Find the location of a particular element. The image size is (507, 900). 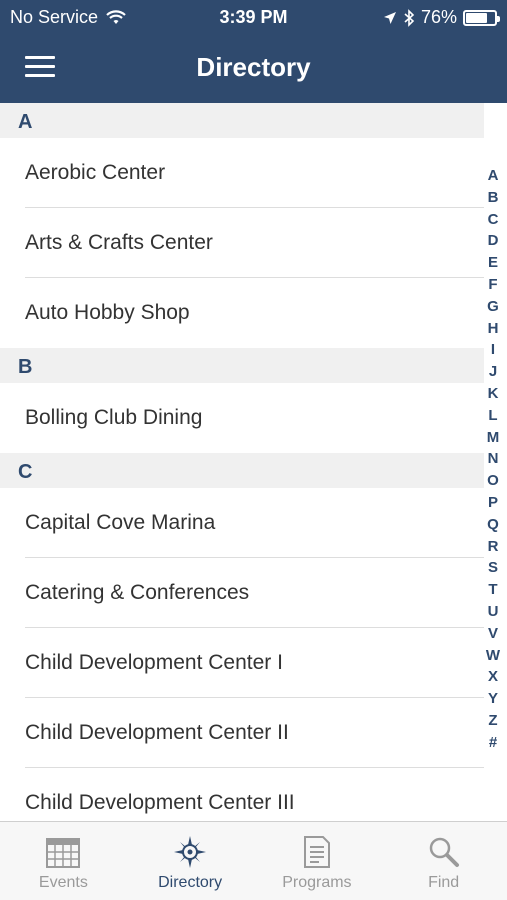

page-title: Directory is located at coordinates (253, 67).